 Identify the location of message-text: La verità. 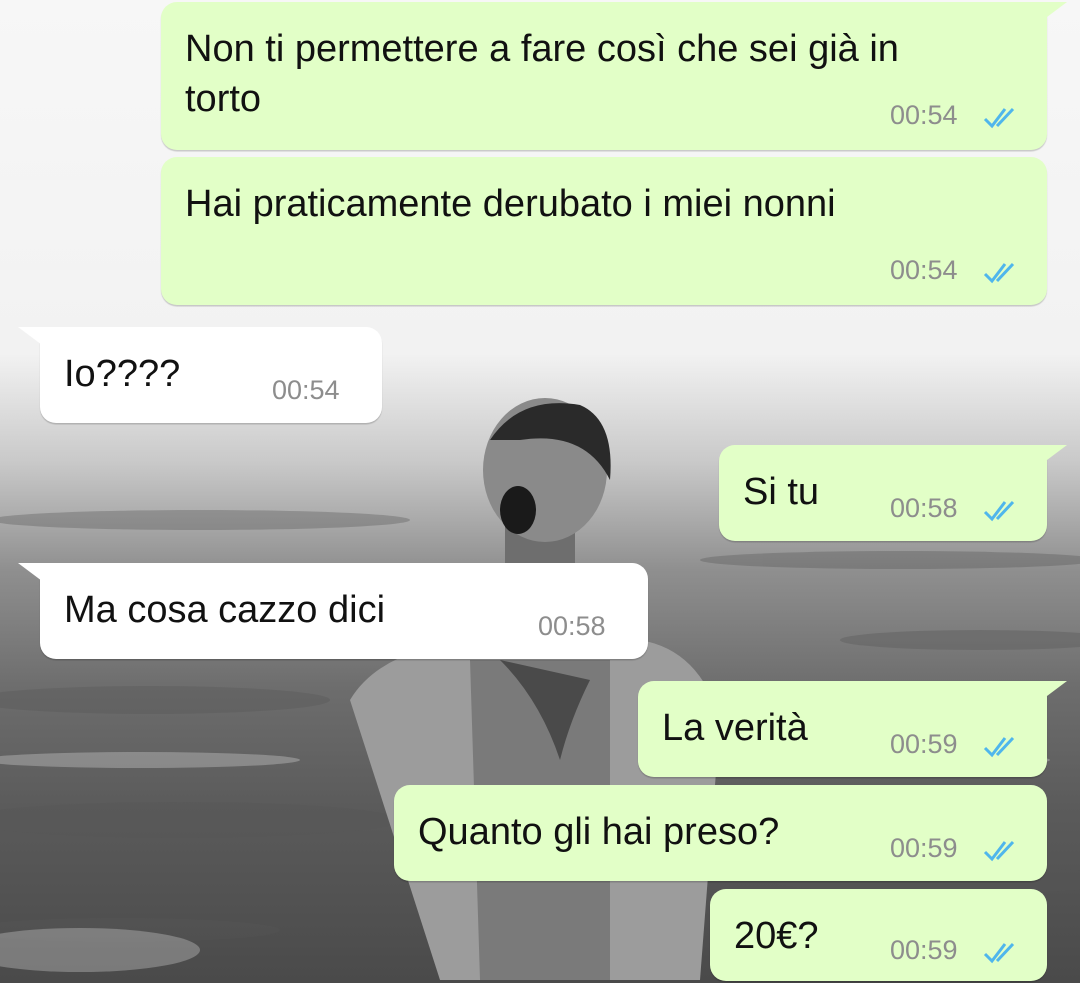
(735, 728).